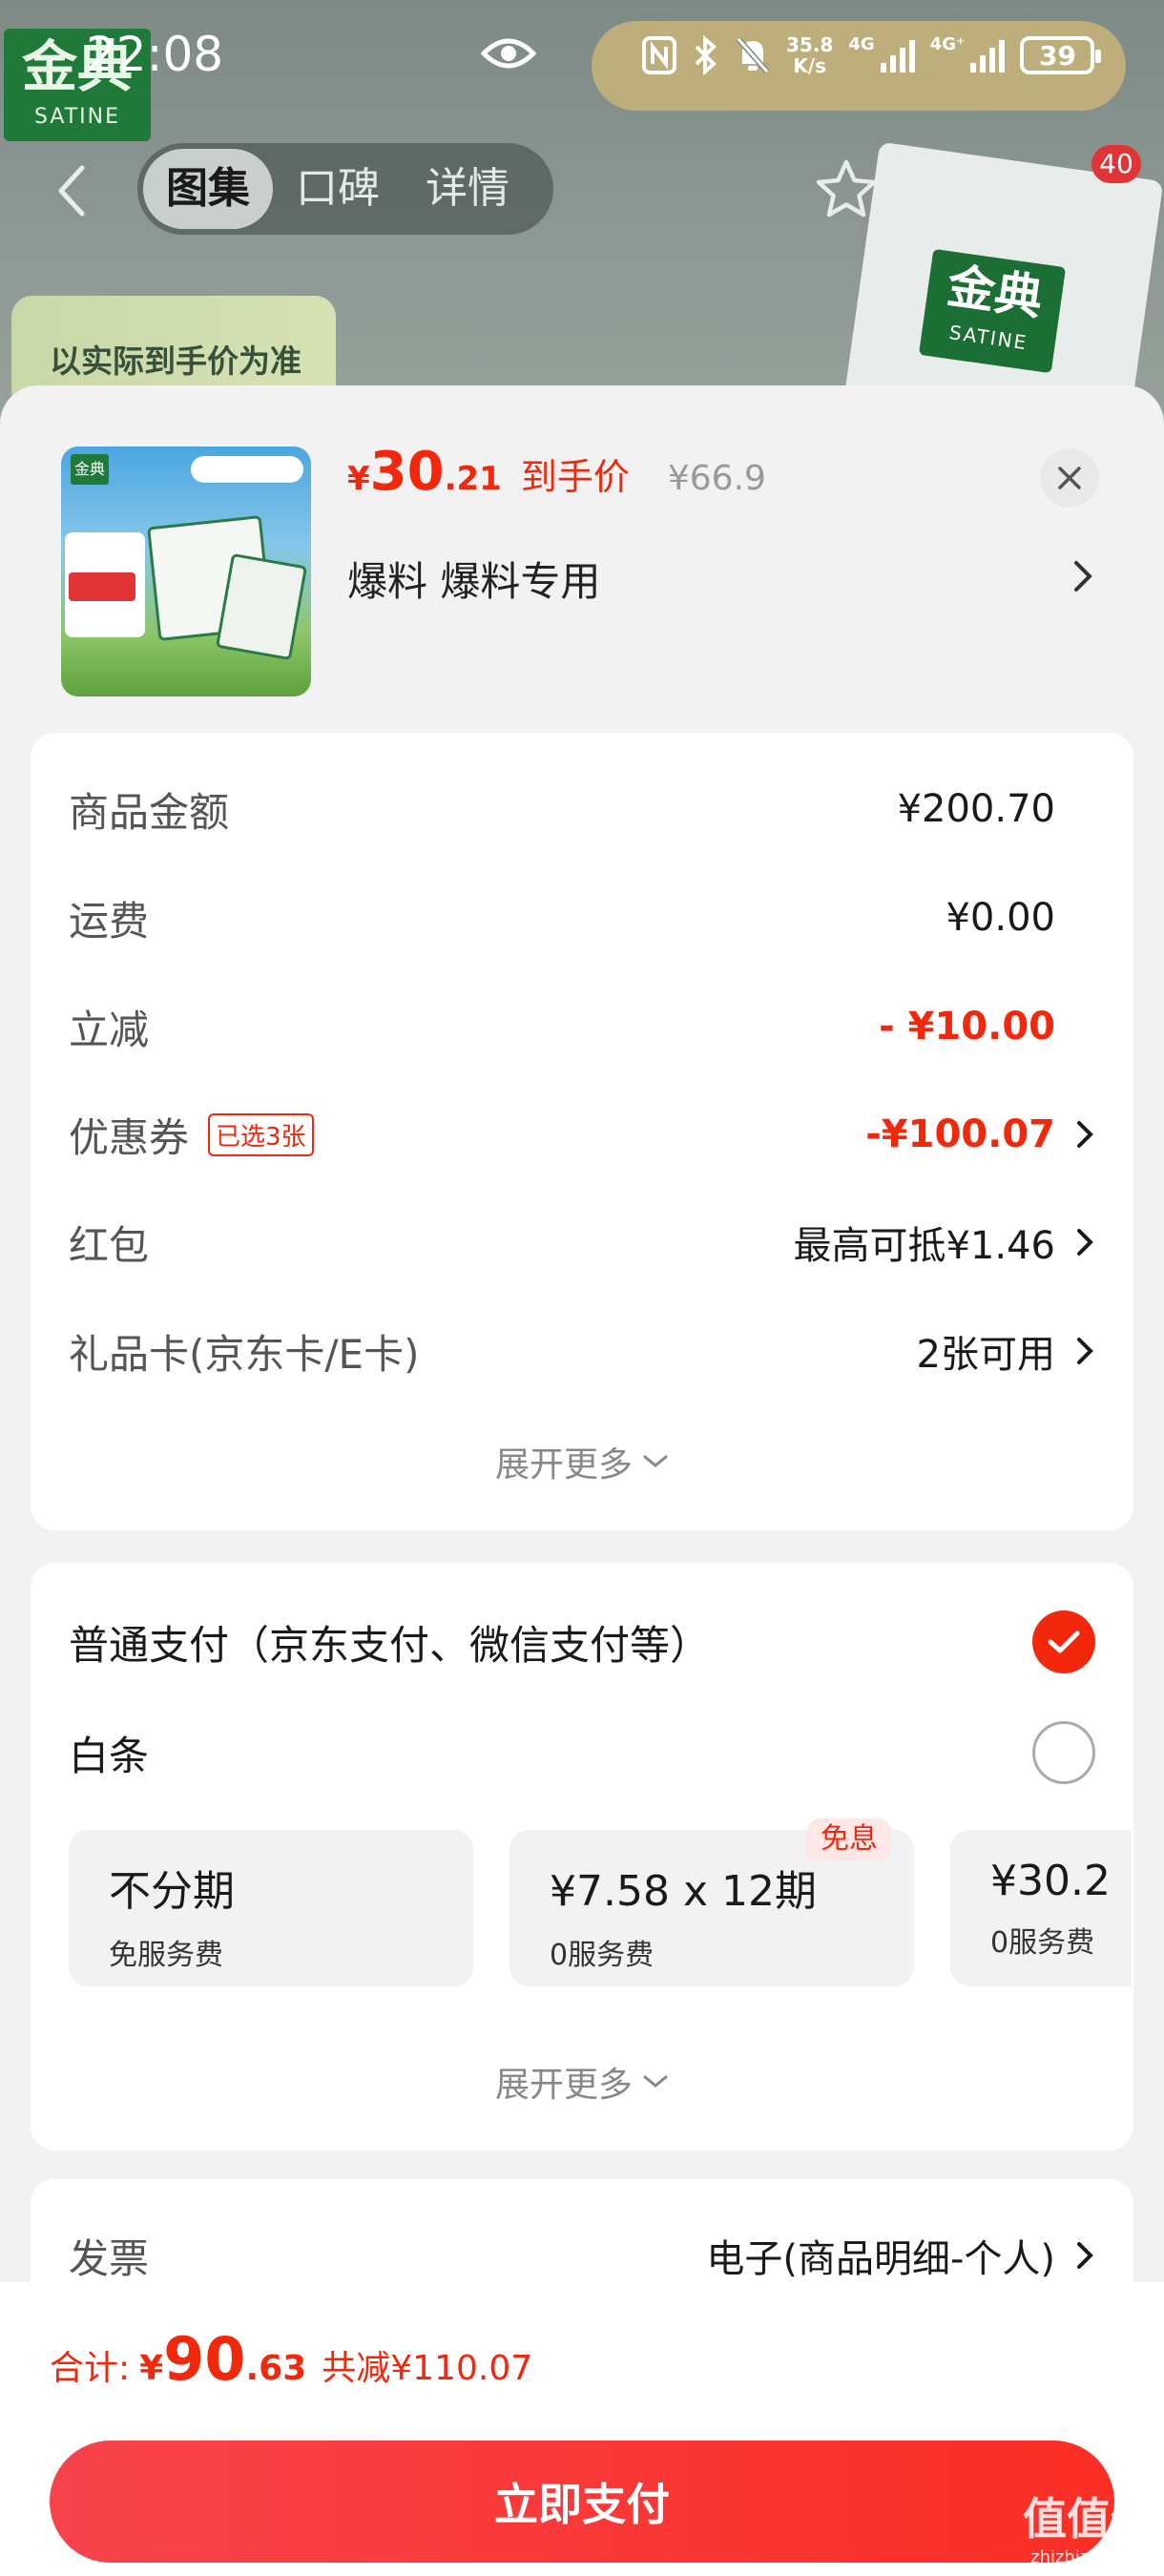 This screenshot has height=2576, width=1164. I want to click on total-decimal: .63, so click(276, 2368).